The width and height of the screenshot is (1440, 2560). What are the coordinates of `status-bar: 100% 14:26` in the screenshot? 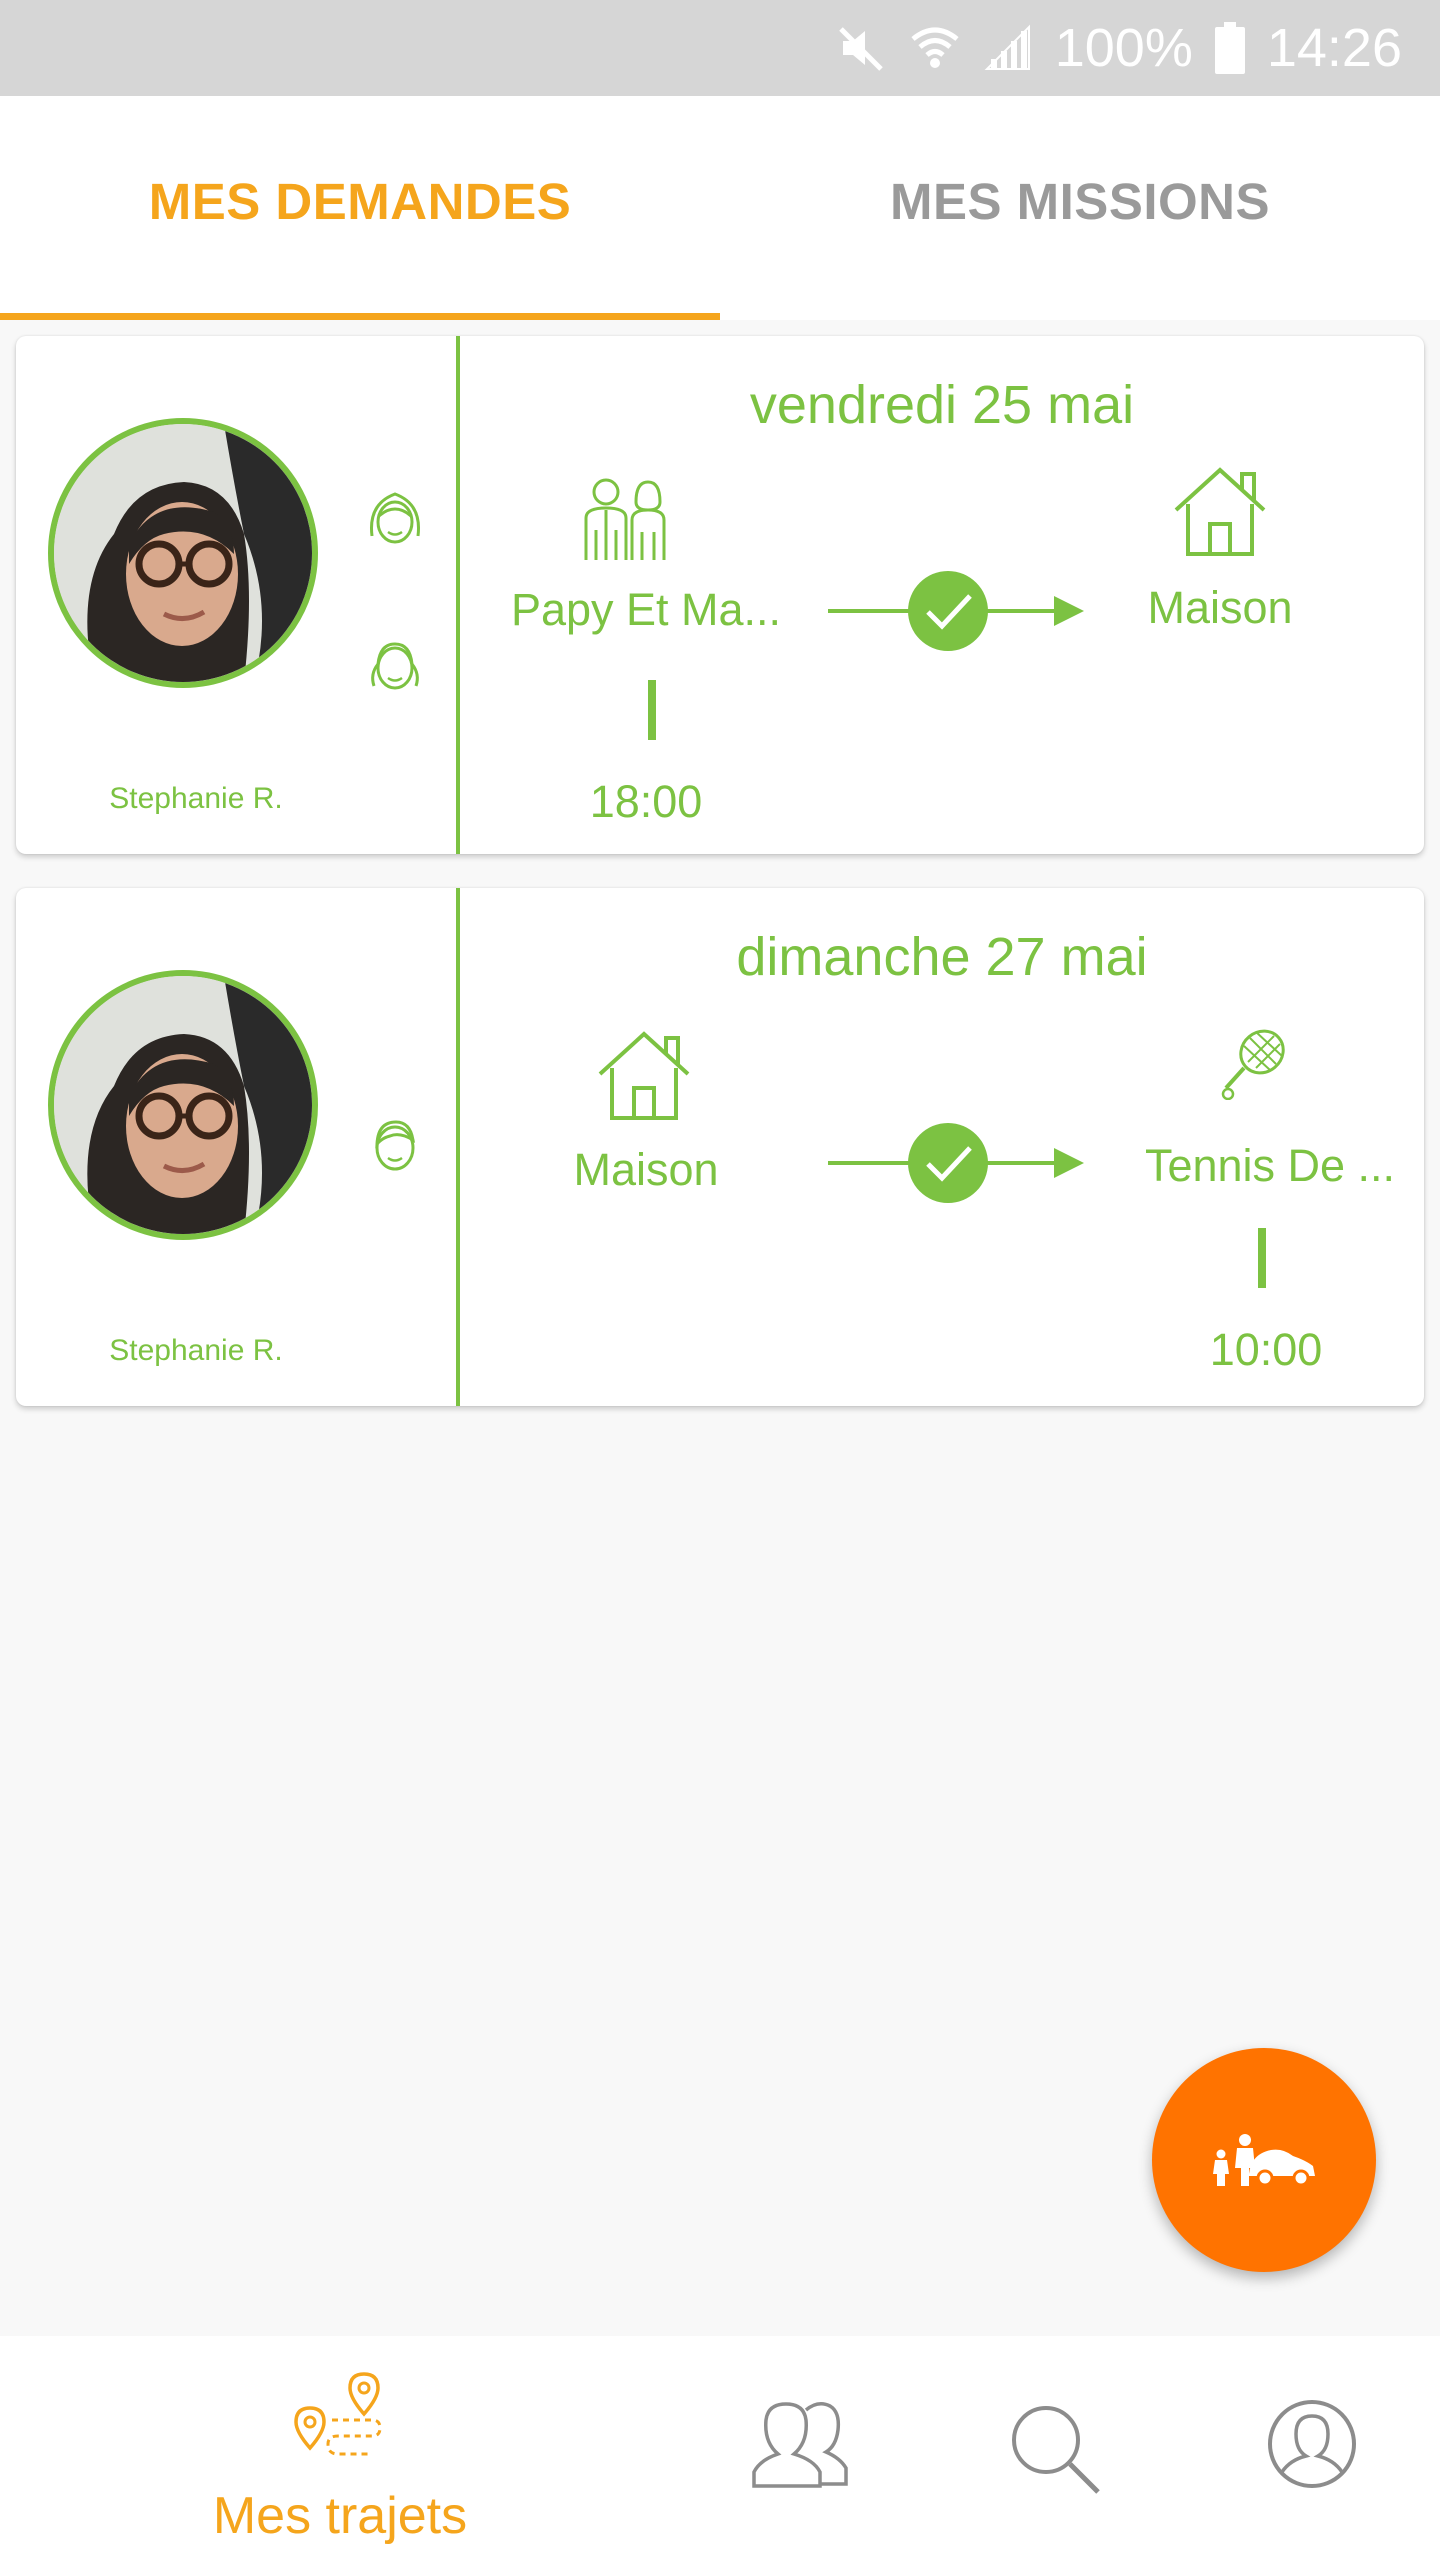 It's located at (720, 48).